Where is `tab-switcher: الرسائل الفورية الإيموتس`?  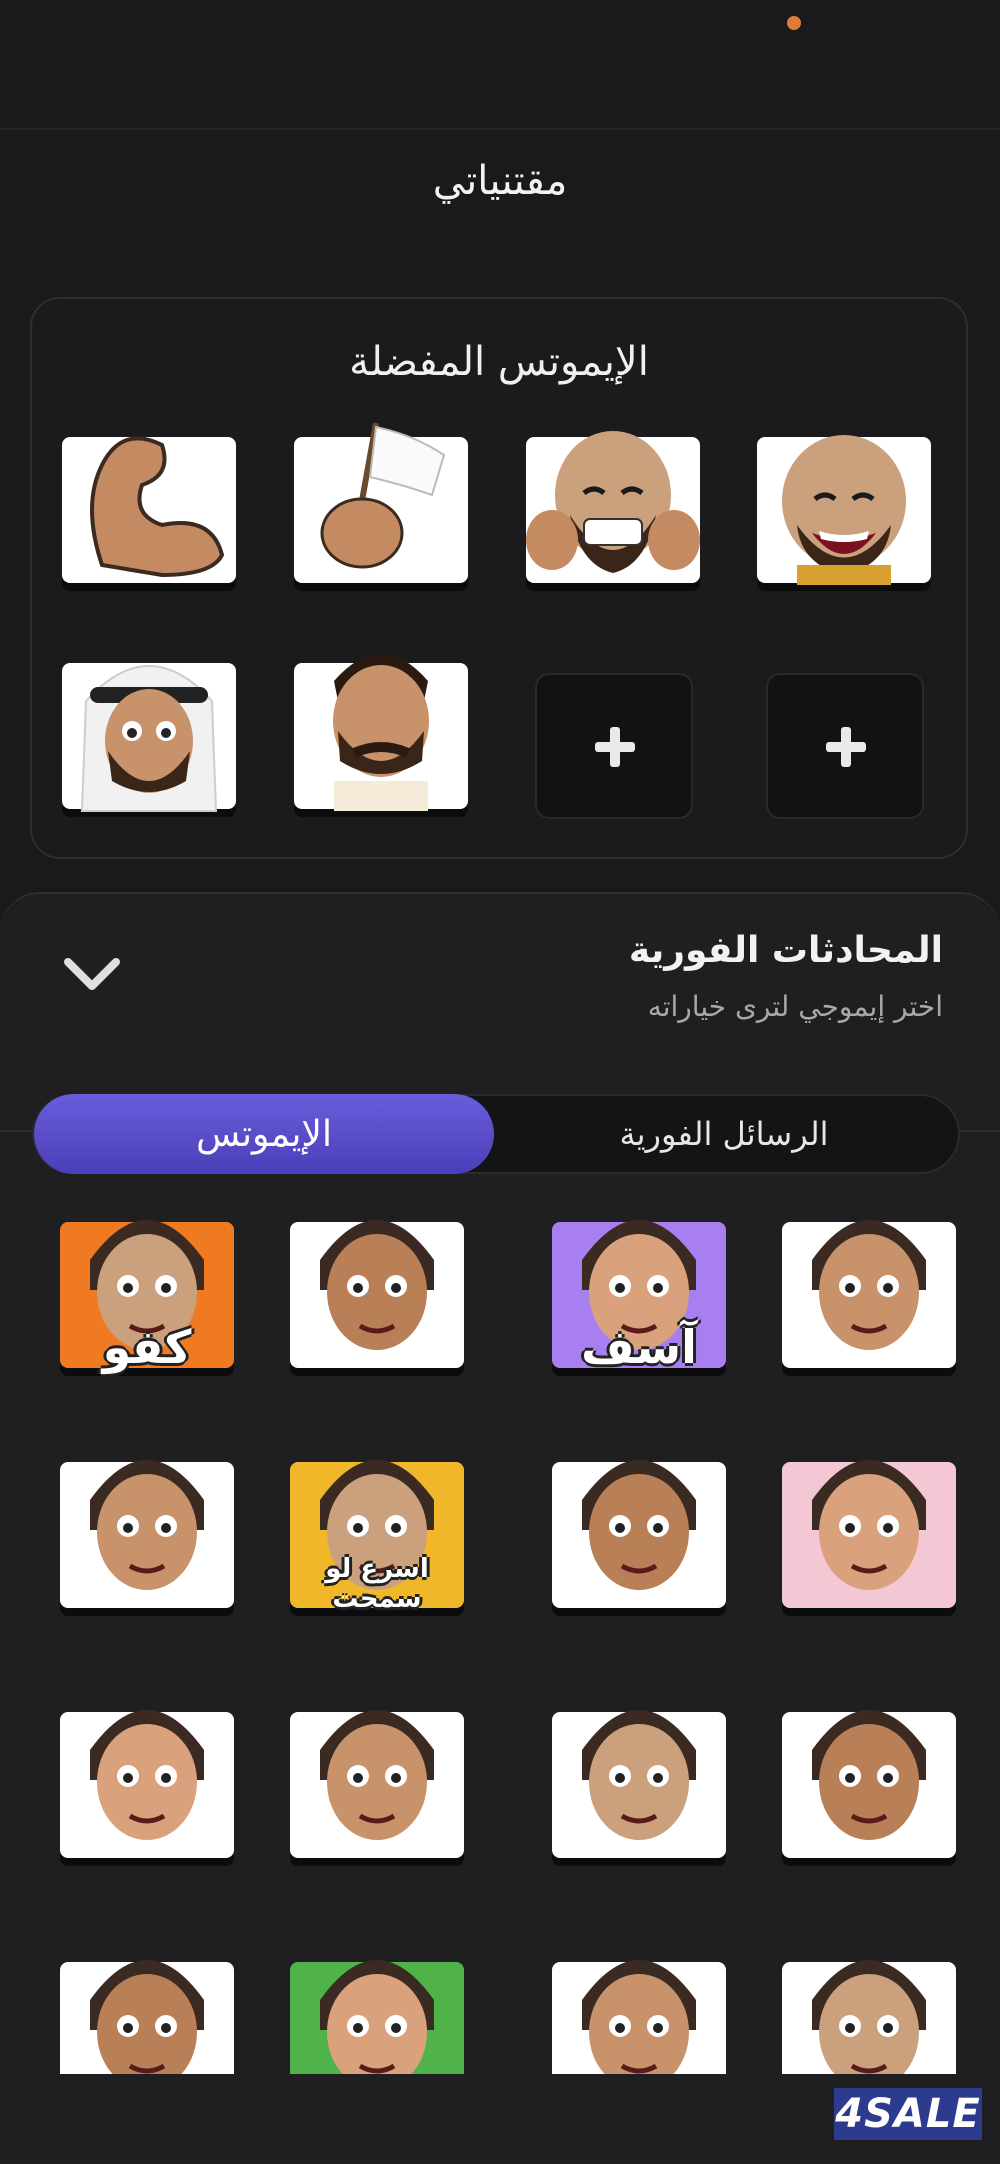
tab-switcher: الرسائل الفورية الإيموتس is located at coordinates (496, 1134).